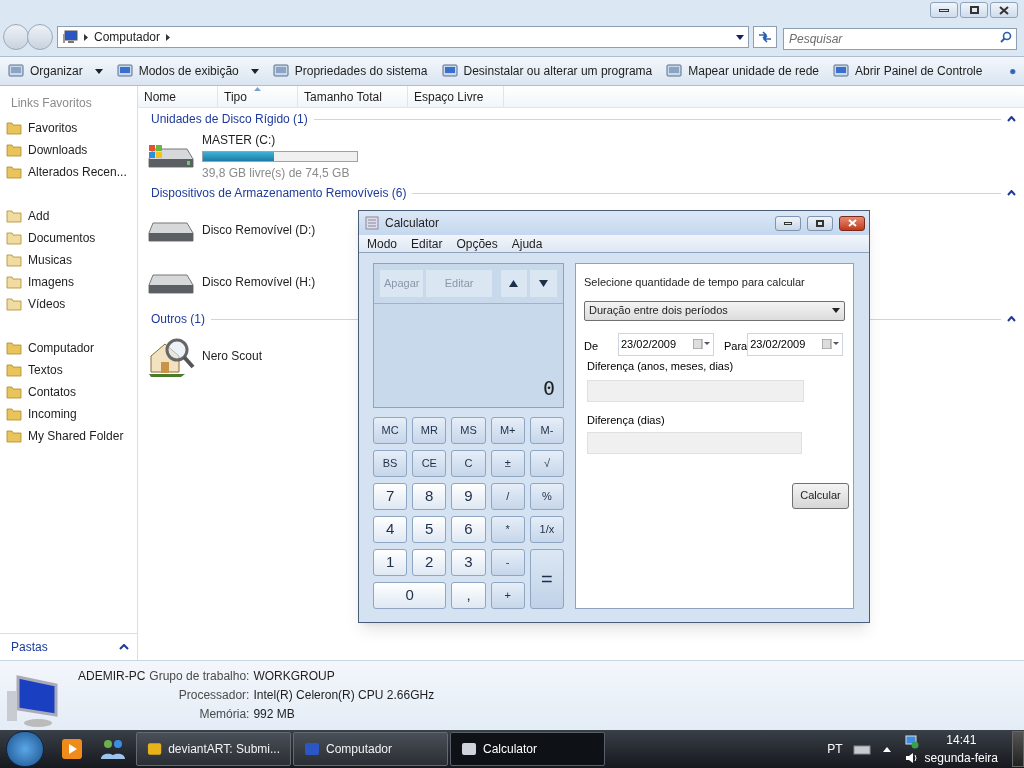 This screenshot has height=768, width=1024. Describe the element at coordinates (820, 223) in the screenshot. I see `maximize-button` at that location.